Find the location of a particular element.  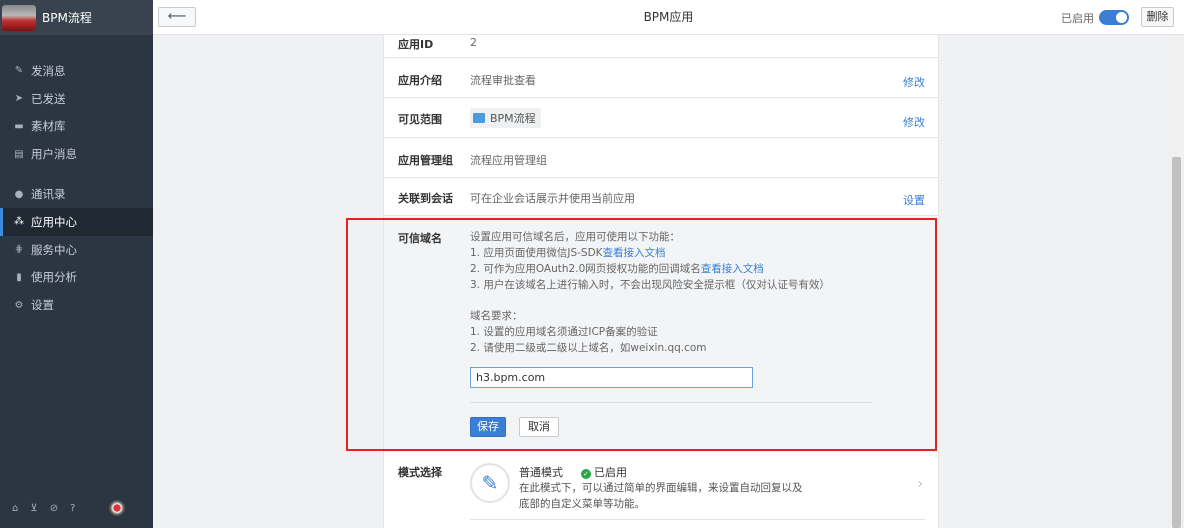

sidebar-item-label: 通讯录 is located at coordinates (48, 194).